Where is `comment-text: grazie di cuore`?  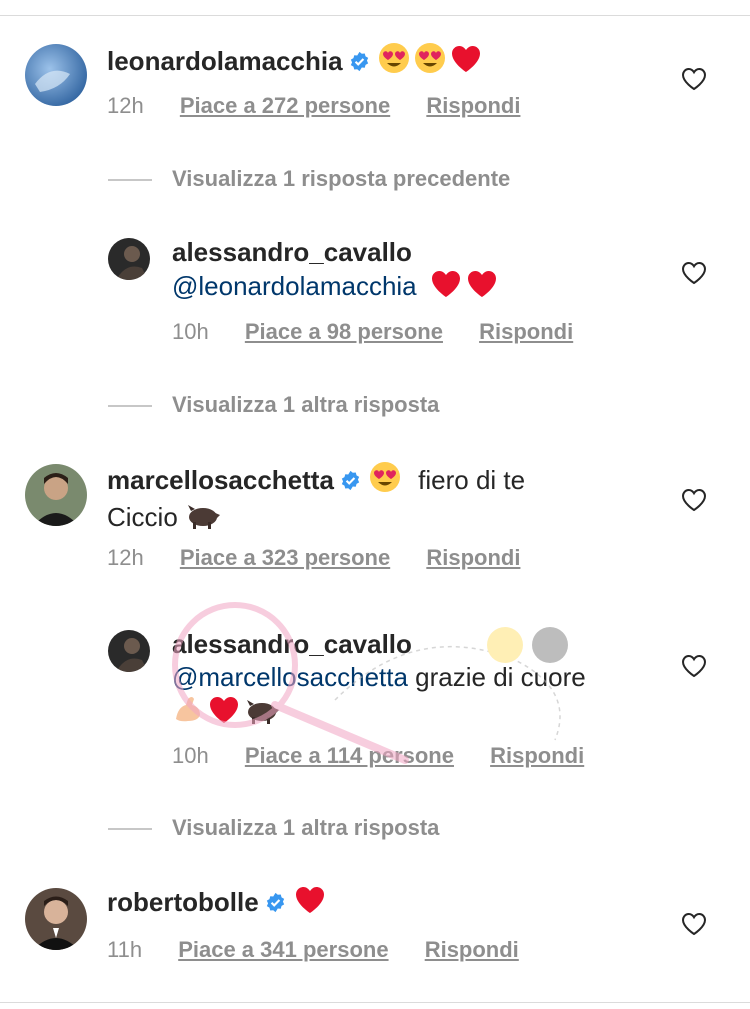
comment-text: grazie di cuore is located at coordinates (496, 677).